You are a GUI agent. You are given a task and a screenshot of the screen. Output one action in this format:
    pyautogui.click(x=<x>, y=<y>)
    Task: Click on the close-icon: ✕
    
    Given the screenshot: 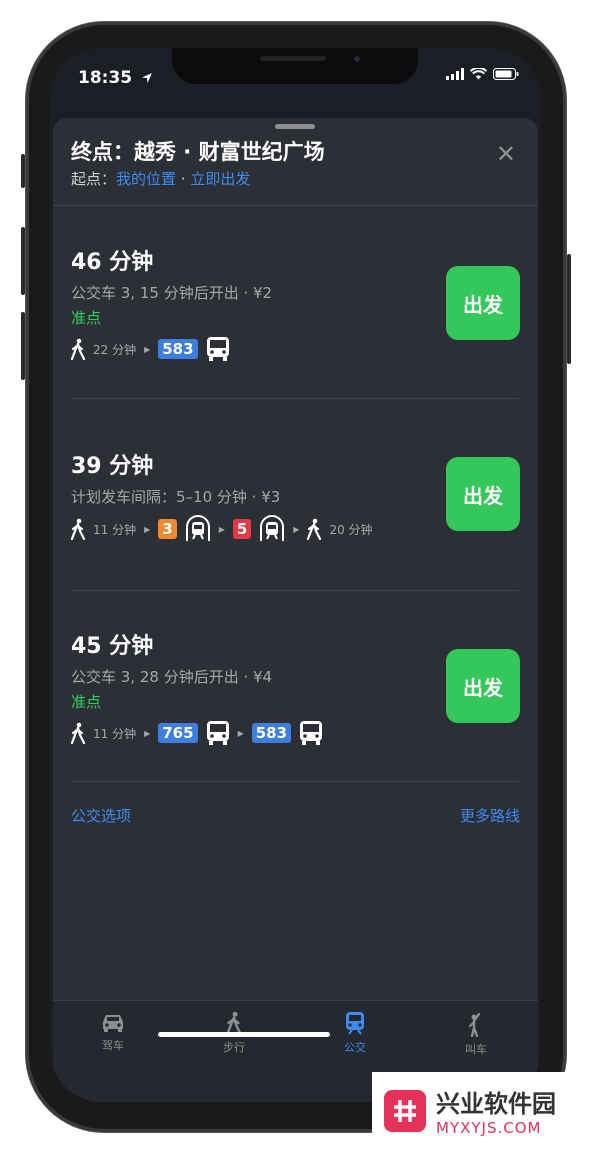 What is the action you would take?
    pyautogui.click(x=506, y=154)
    